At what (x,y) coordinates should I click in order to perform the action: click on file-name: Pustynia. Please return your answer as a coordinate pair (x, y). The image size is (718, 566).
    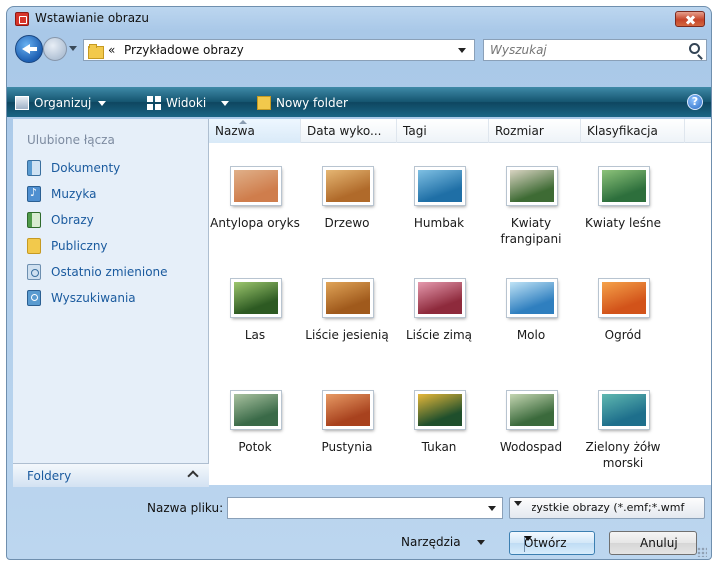
    Looking at the image, I should click on (347, 447).